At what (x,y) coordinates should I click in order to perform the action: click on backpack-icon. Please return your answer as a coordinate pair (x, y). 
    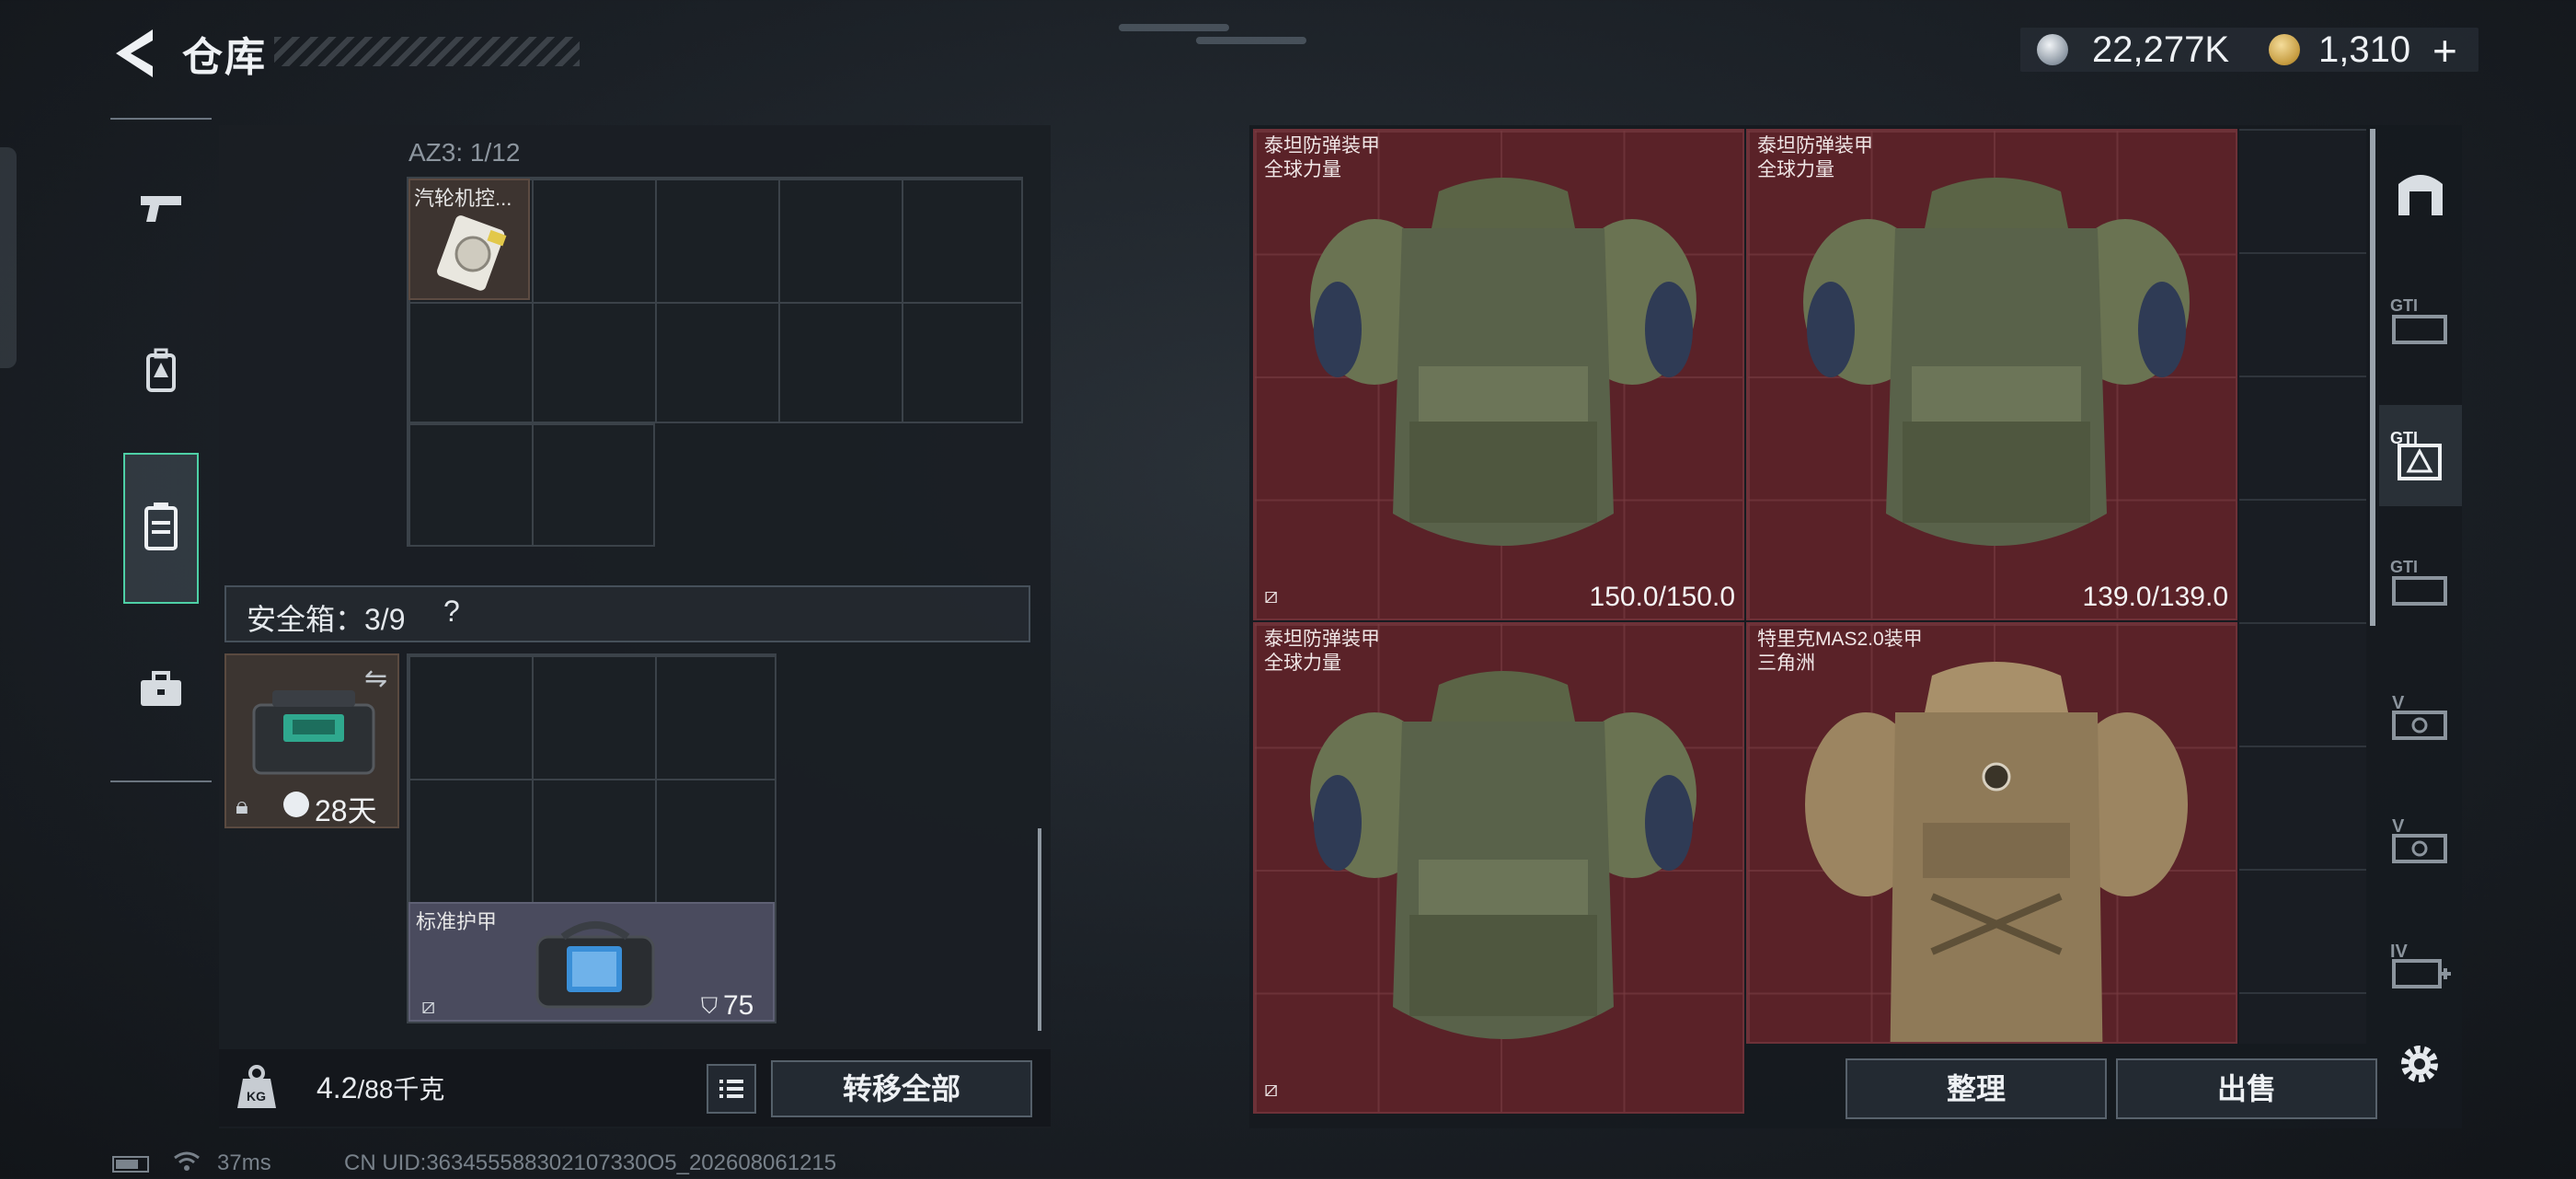
    Looking at the image, I should click on (161, 370).